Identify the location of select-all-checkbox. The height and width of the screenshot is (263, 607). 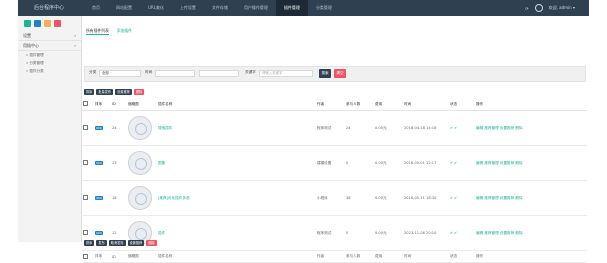
(85, 103).